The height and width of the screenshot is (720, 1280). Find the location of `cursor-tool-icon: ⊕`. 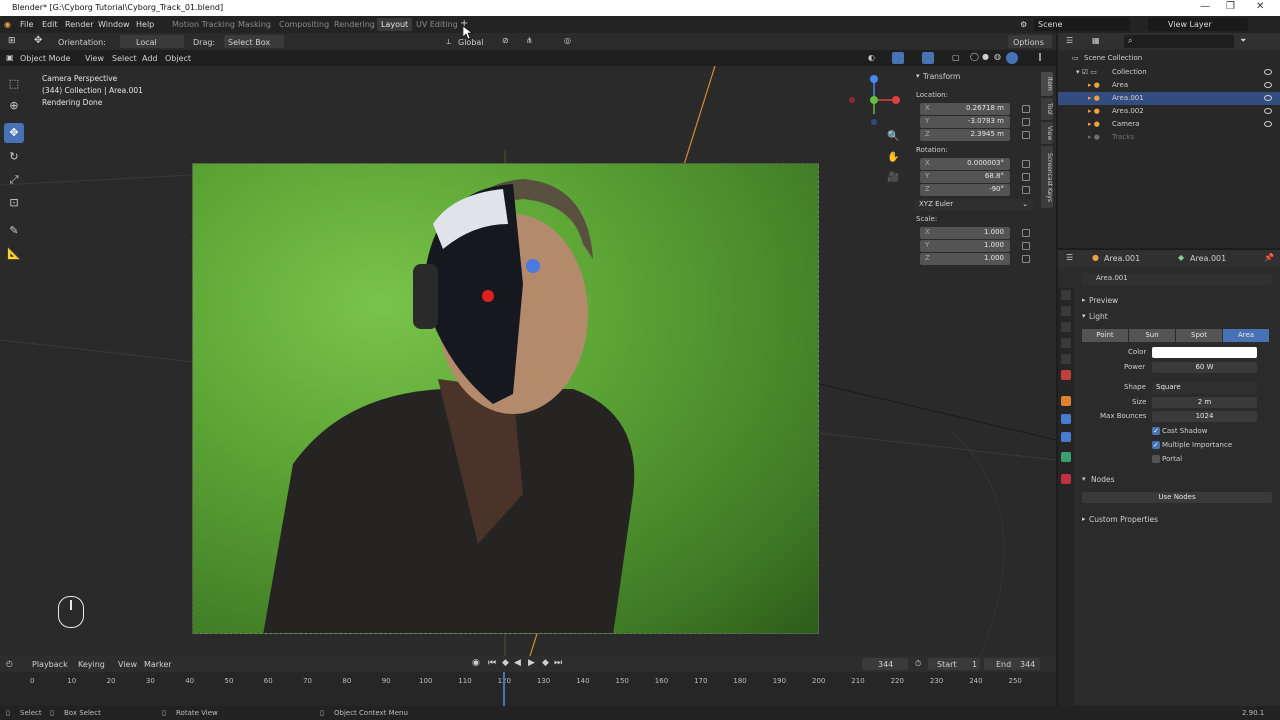

cursor-tool-icon: ⊕ is located at coordinates (14, 106).